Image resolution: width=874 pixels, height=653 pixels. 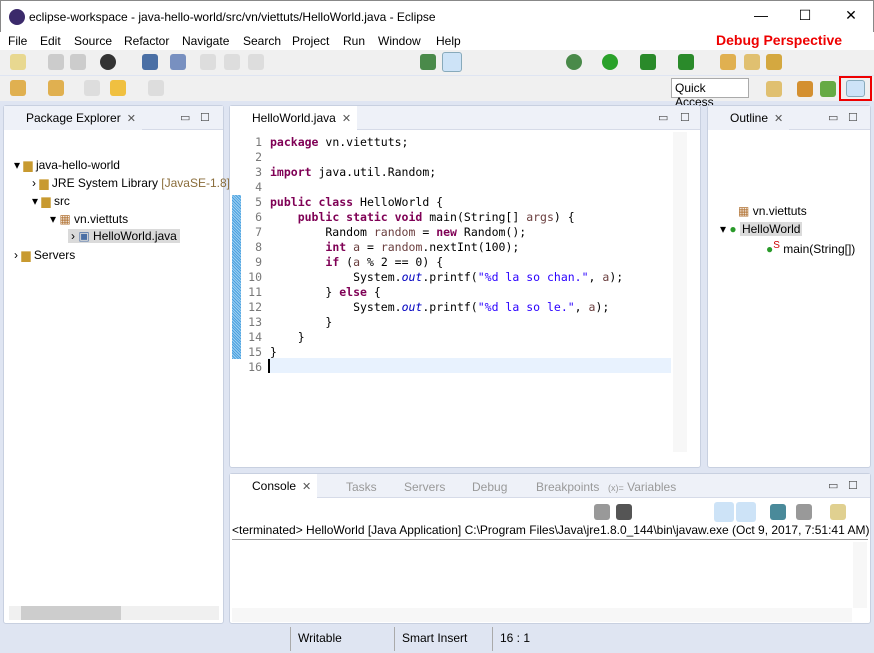 I want to click on open-task-icon, so click(x=752, y=62).